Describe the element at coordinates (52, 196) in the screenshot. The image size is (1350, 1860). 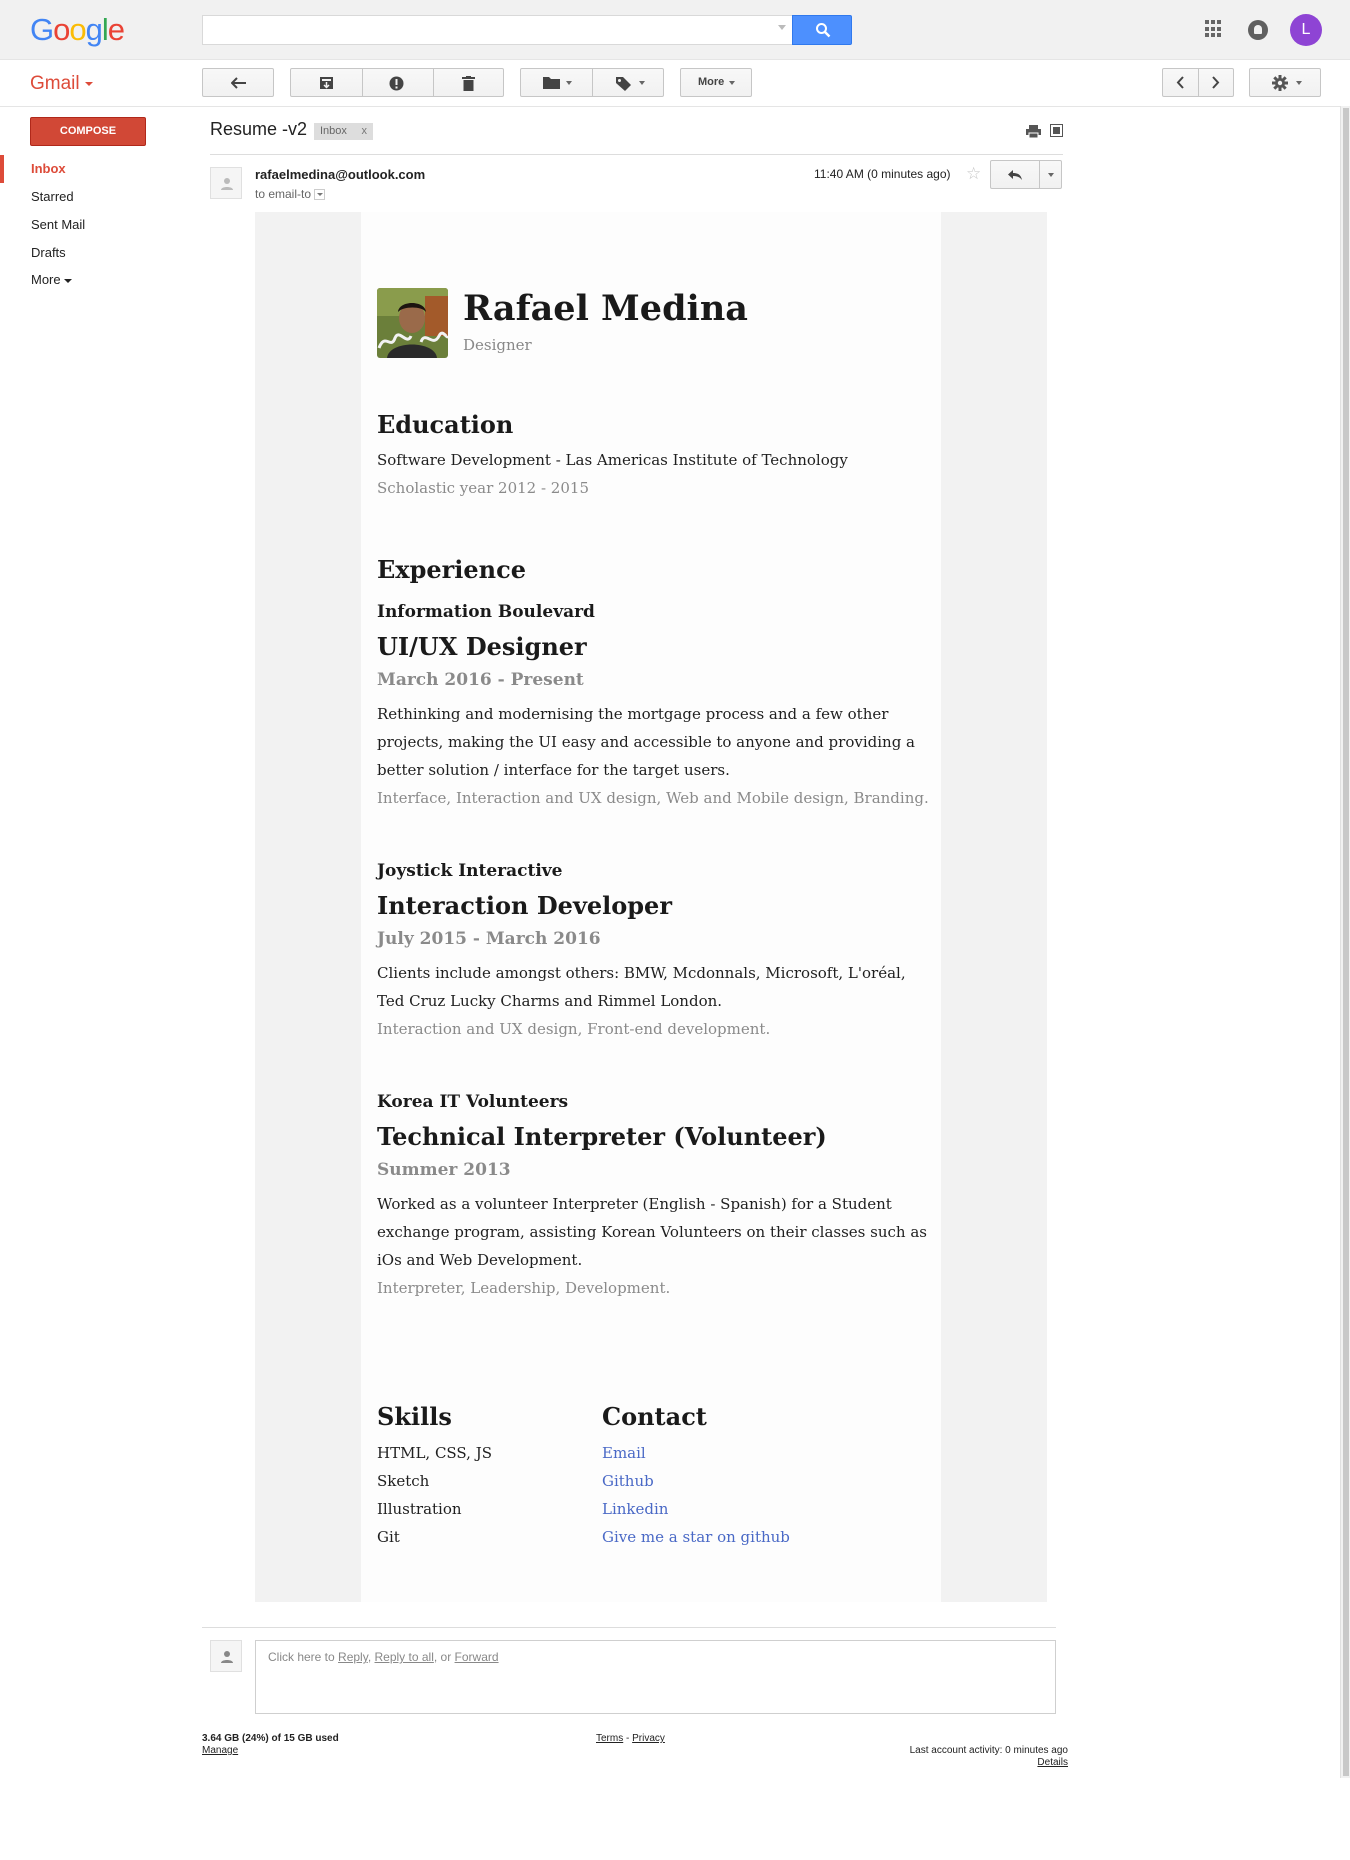
I see `sidebar-item-starred: Starred` at that location.